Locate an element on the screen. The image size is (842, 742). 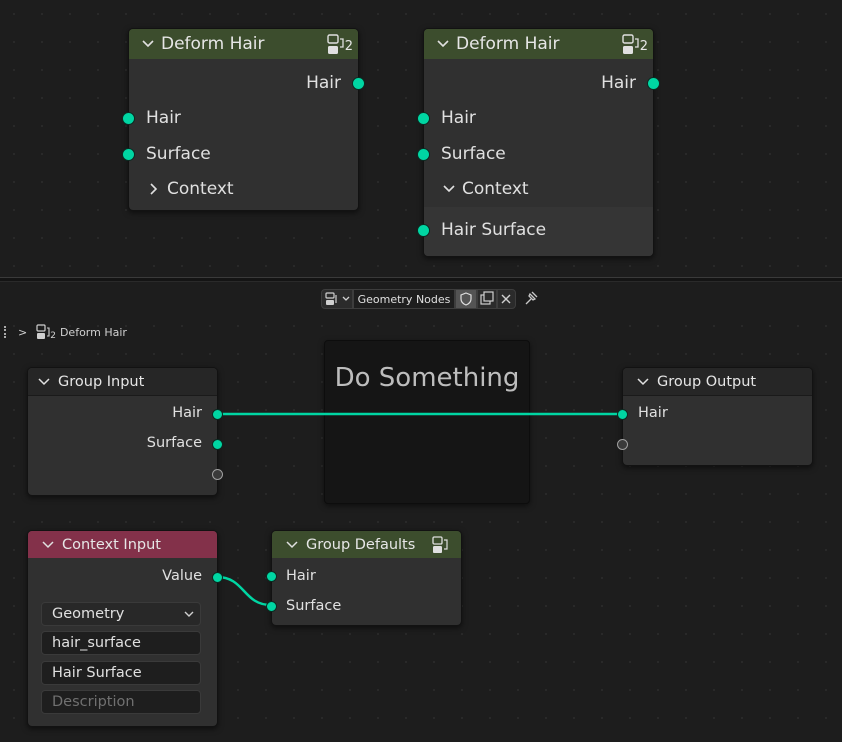
duplicate-icon is located at coordinates (487, 298).